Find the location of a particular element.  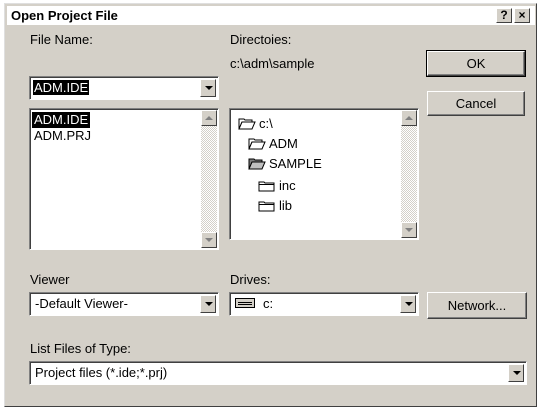

cancel-button: Cancel is located at coordinates (476, 103).